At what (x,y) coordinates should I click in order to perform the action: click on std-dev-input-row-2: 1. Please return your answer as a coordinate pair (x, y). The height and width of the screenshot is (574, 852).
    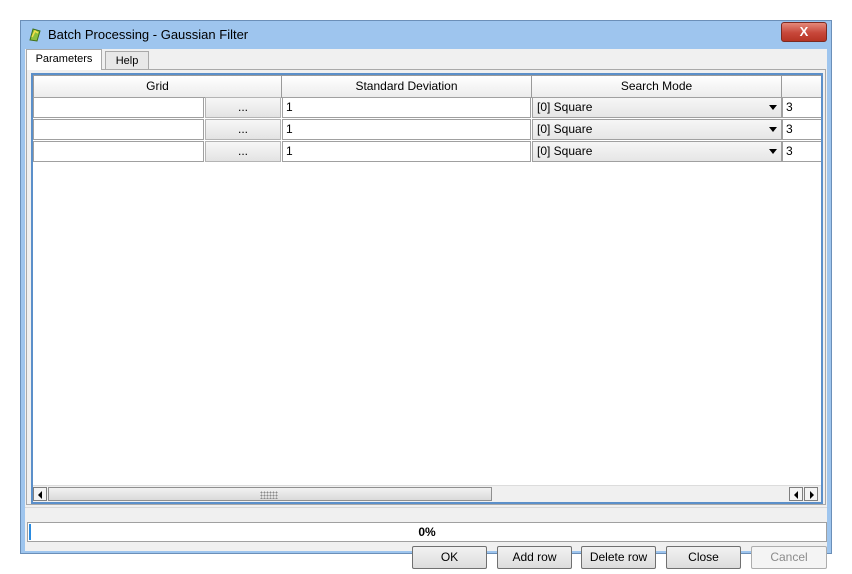
    Looking at the image, I should click on (406, 129).